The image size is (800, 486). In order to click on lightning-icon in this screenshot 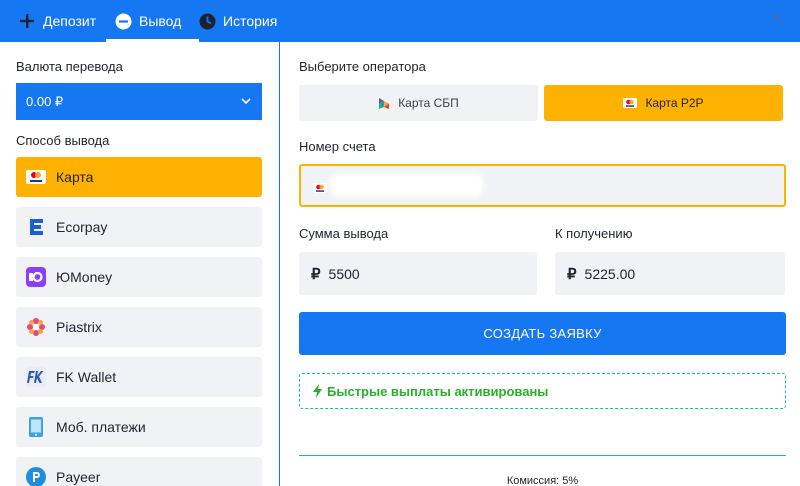, I will do `click(317, 391)`.